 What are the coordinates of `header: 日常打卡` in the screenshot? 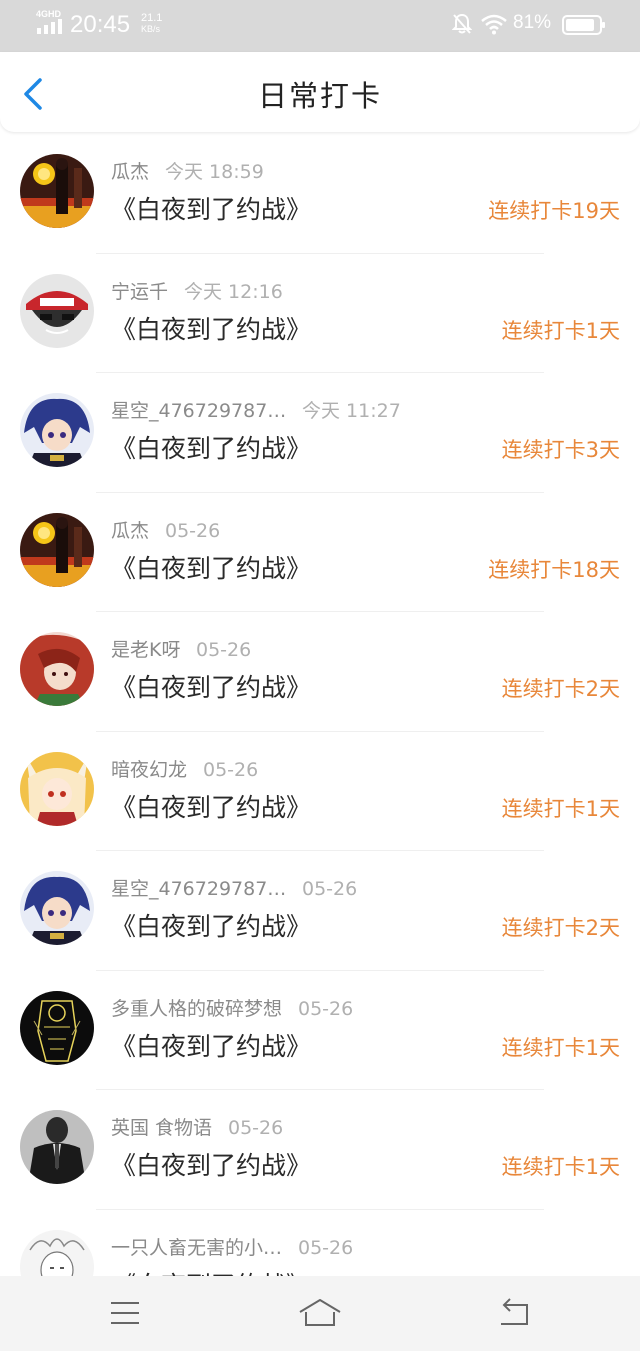 It's located at (320, 92).